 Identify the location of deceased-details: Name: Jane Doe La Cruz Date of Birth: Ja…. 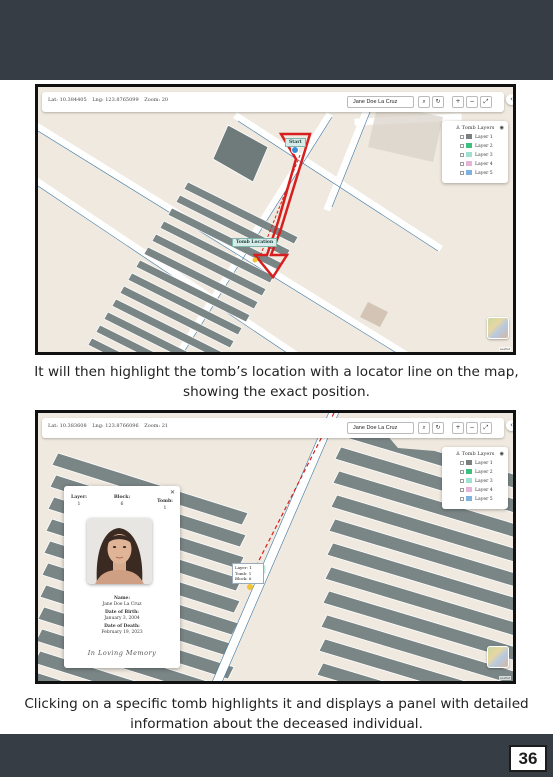
(122, 617).